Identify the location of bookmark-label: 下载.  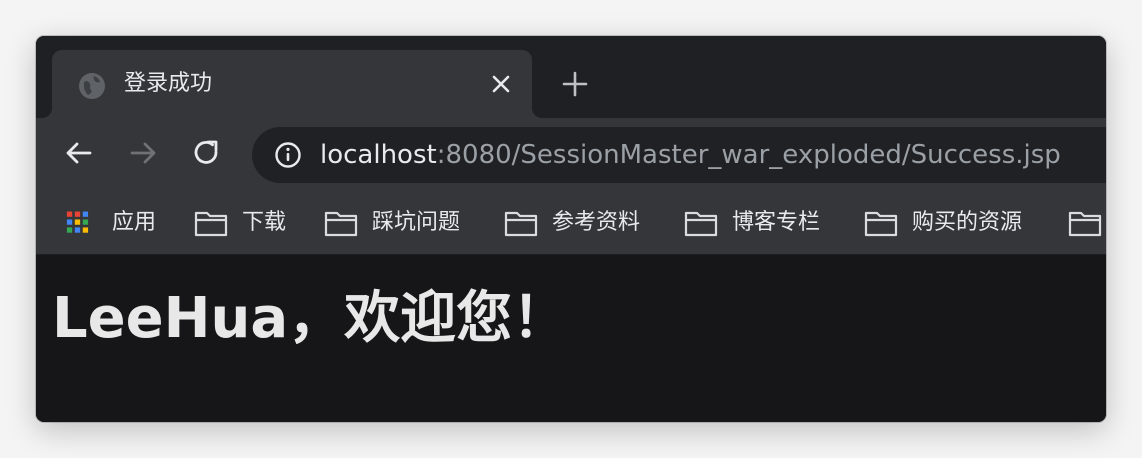
(264, 222).